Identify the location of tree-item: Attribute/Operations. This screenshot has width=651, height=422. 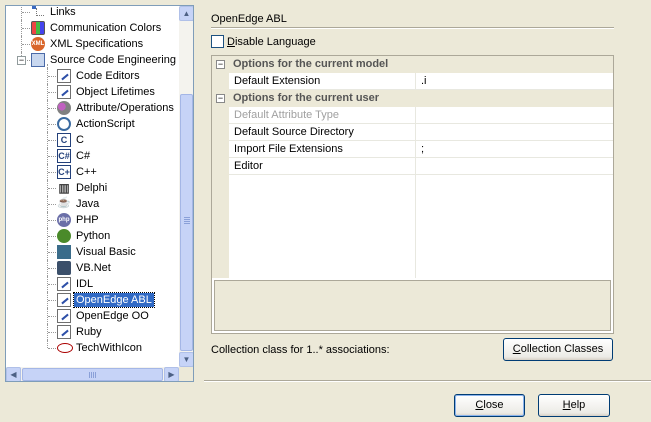
(92, 108).